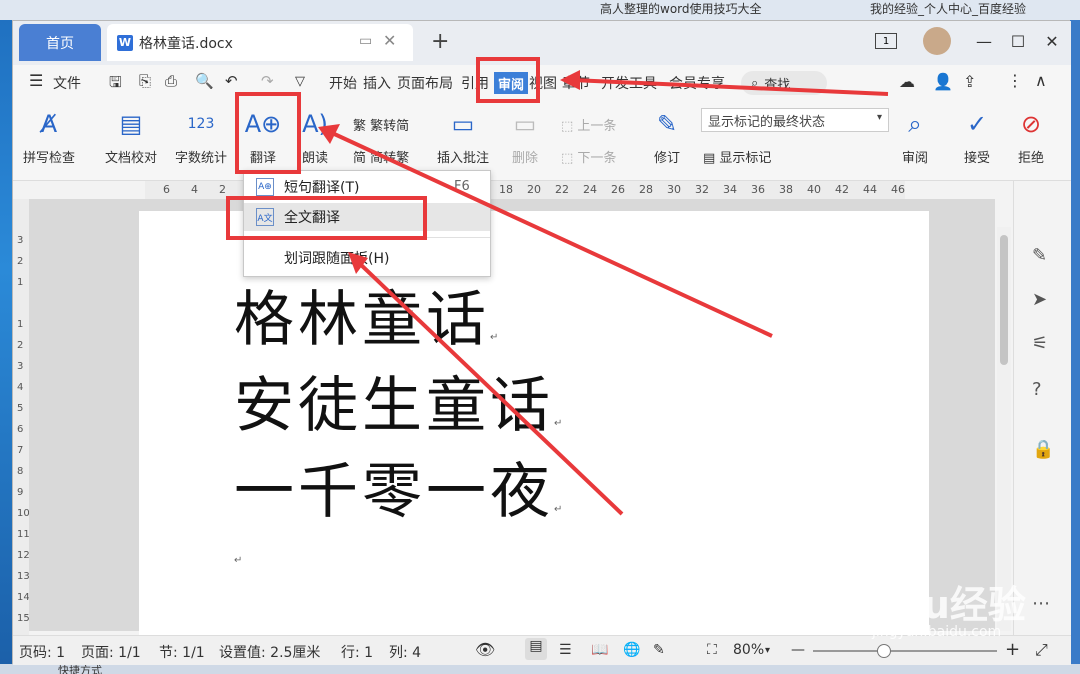 The image size is (1080, 674). I want to click on baidu-watermark-logo: Baidu经验, so click(927, 605).